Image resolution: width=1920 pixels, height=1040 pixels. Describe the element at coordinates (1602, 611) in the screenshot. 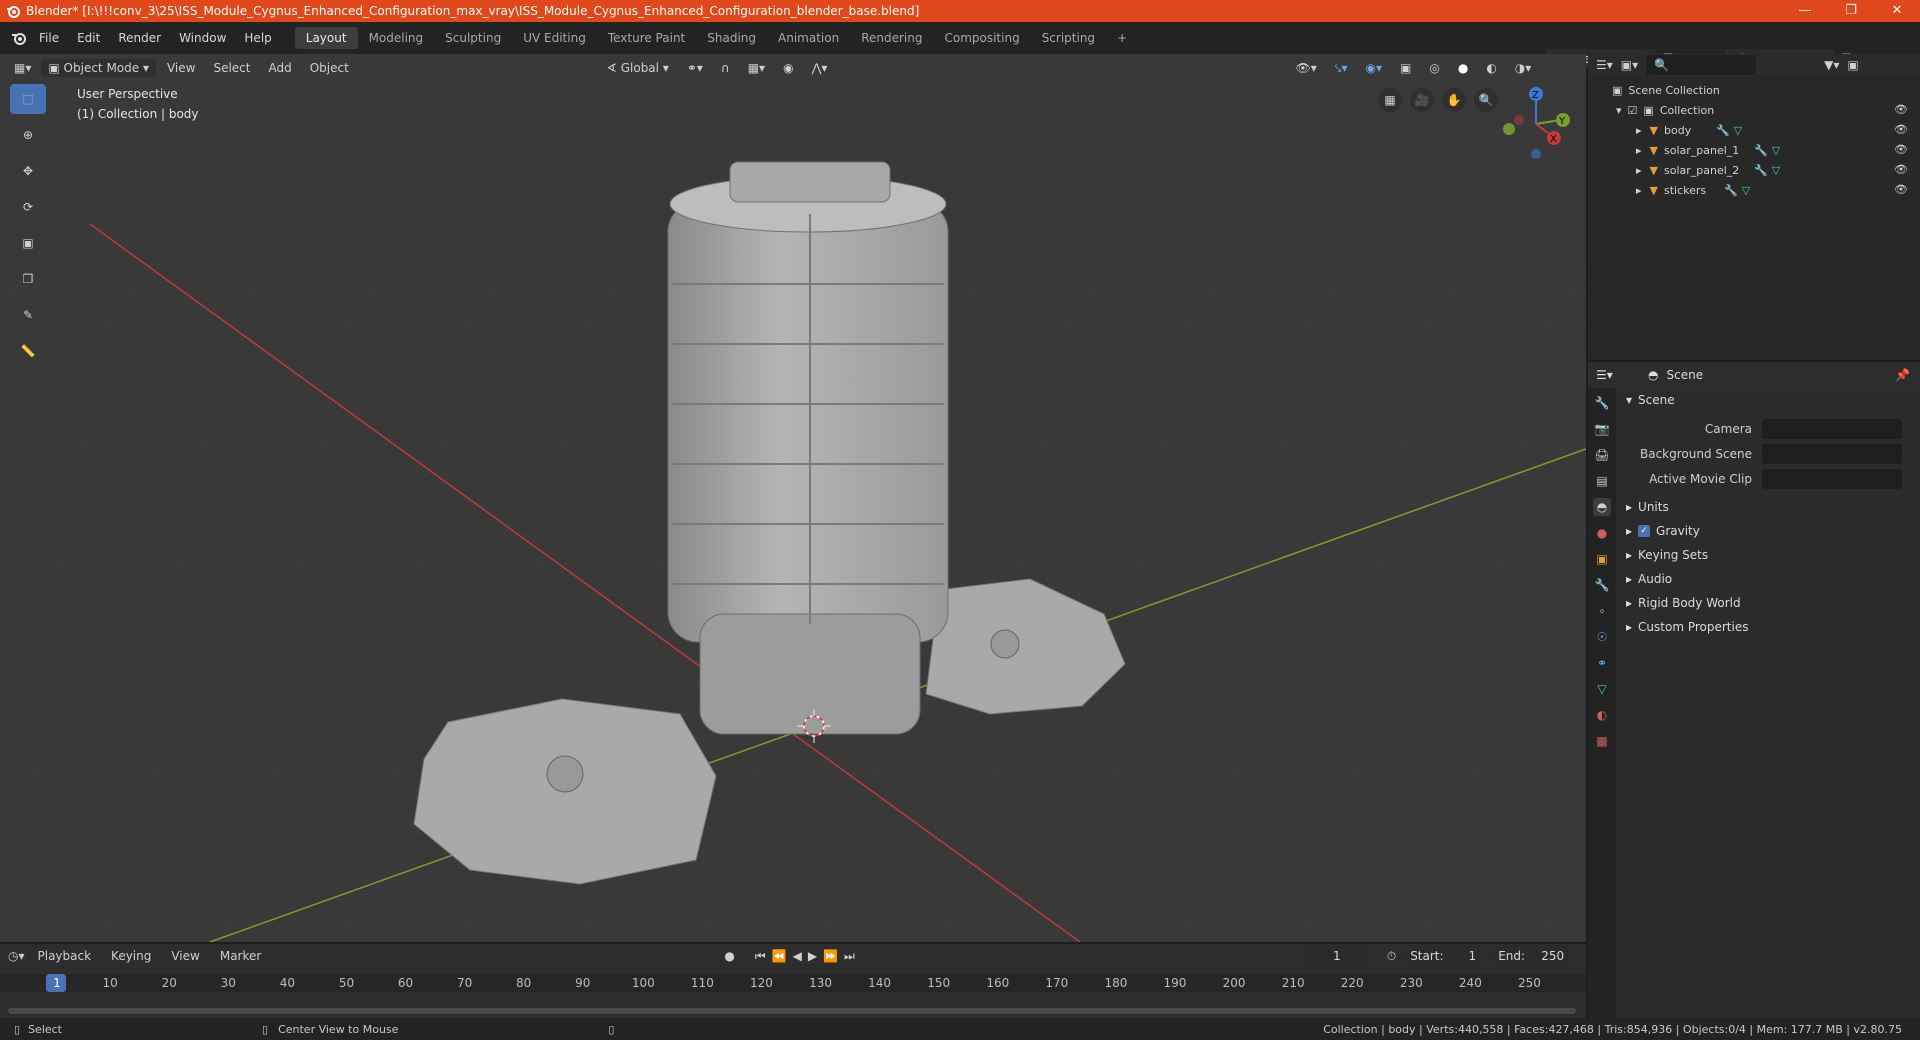

I see `particles-tab-icon: ∘` at that location.